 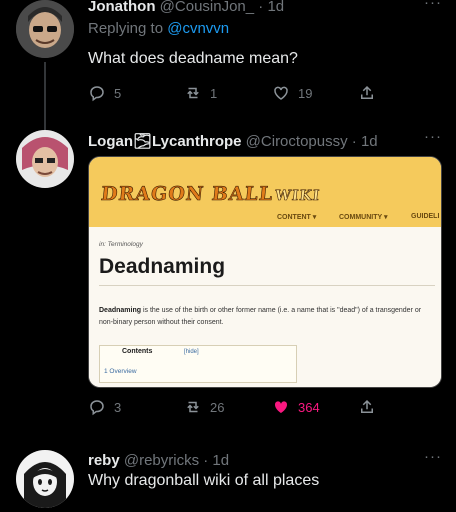 I want to click on author-name: Jonathon, so click(x=122, y=7).